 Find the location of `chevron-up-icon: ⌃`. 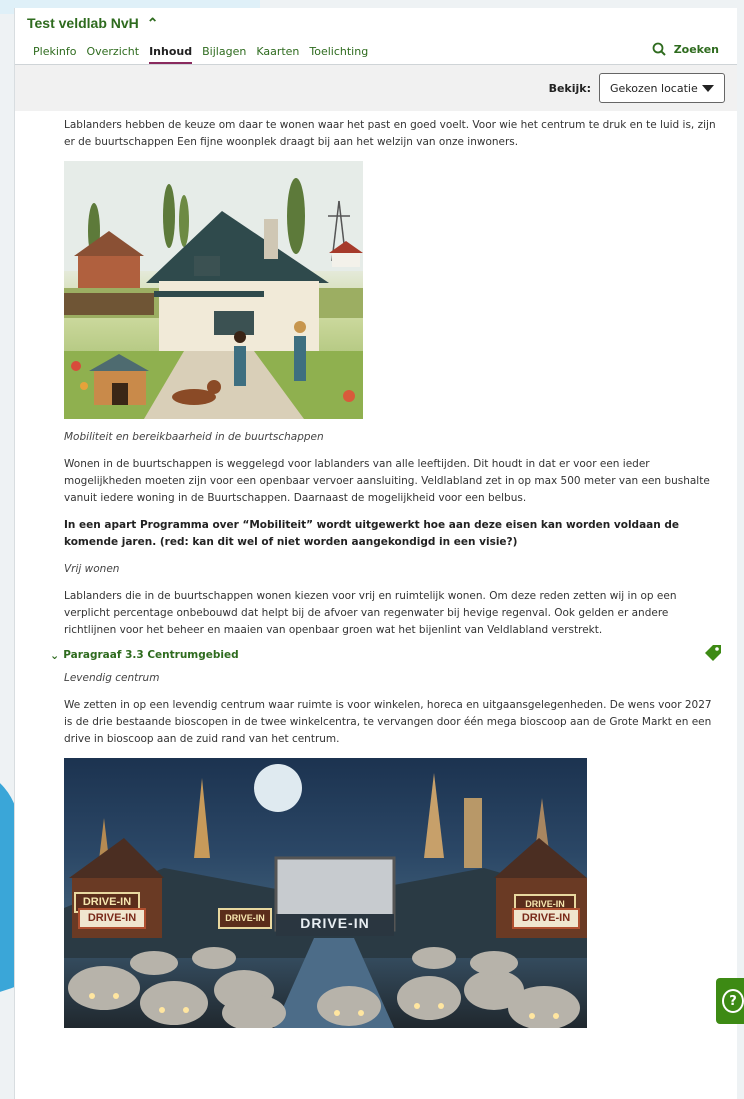

chevron-up-icon: ⌃ is located at coordinates (153, 23).